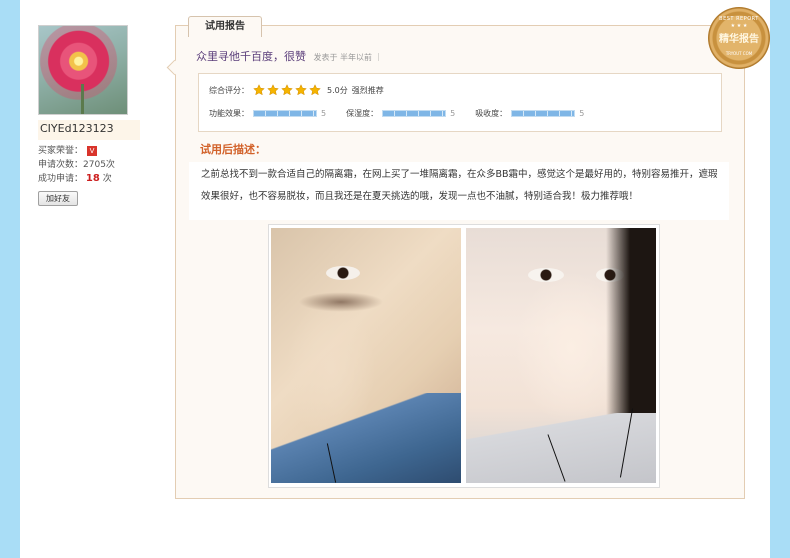  Describe the element at coordinates (366, 438) in the screenshot. I see `photo-shirt` at that location.